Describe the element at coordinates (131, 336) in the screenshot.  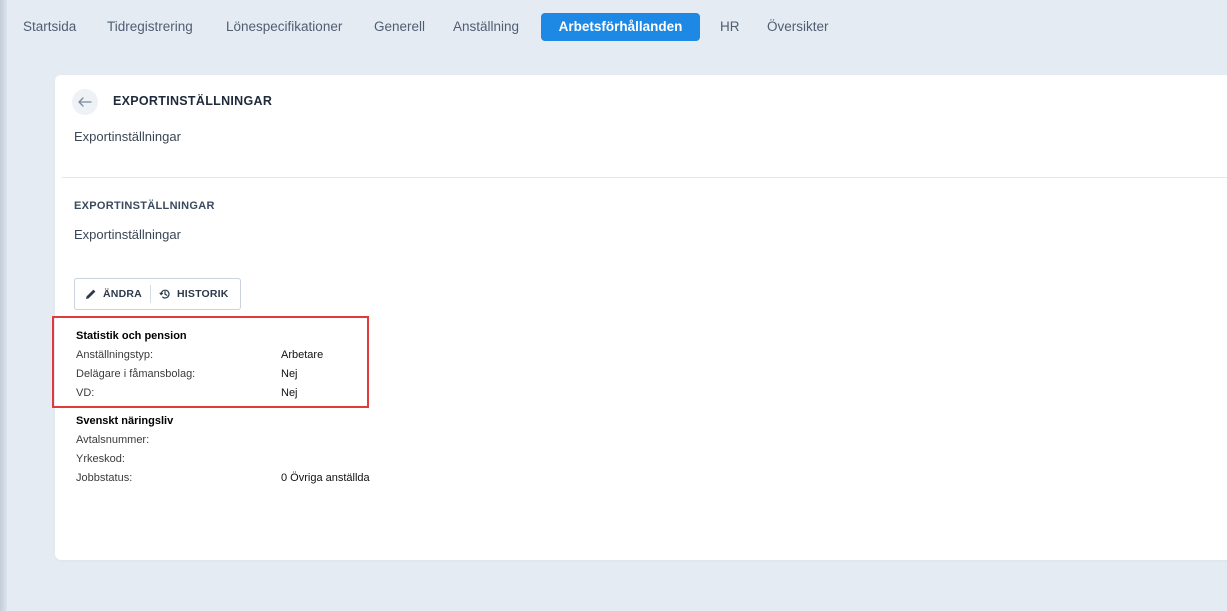
I see `group-heading-statistik: Statistik och pension` at that location.